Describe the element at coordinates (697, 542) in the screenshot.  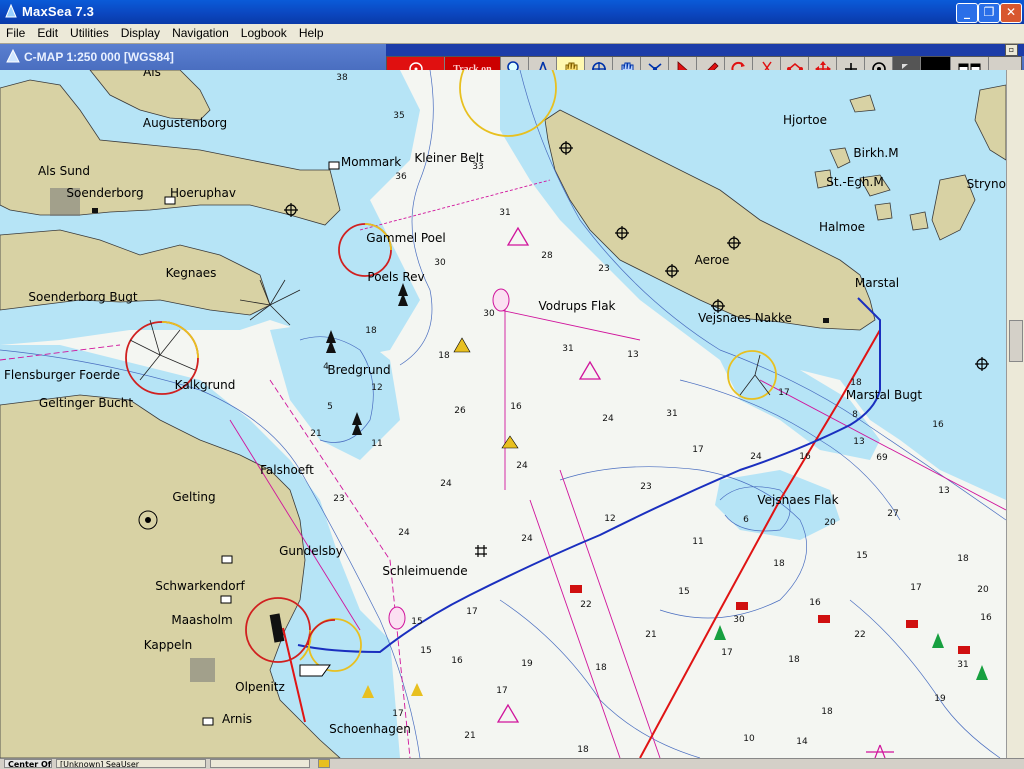
I see `depth-sounding: 11` at that location.